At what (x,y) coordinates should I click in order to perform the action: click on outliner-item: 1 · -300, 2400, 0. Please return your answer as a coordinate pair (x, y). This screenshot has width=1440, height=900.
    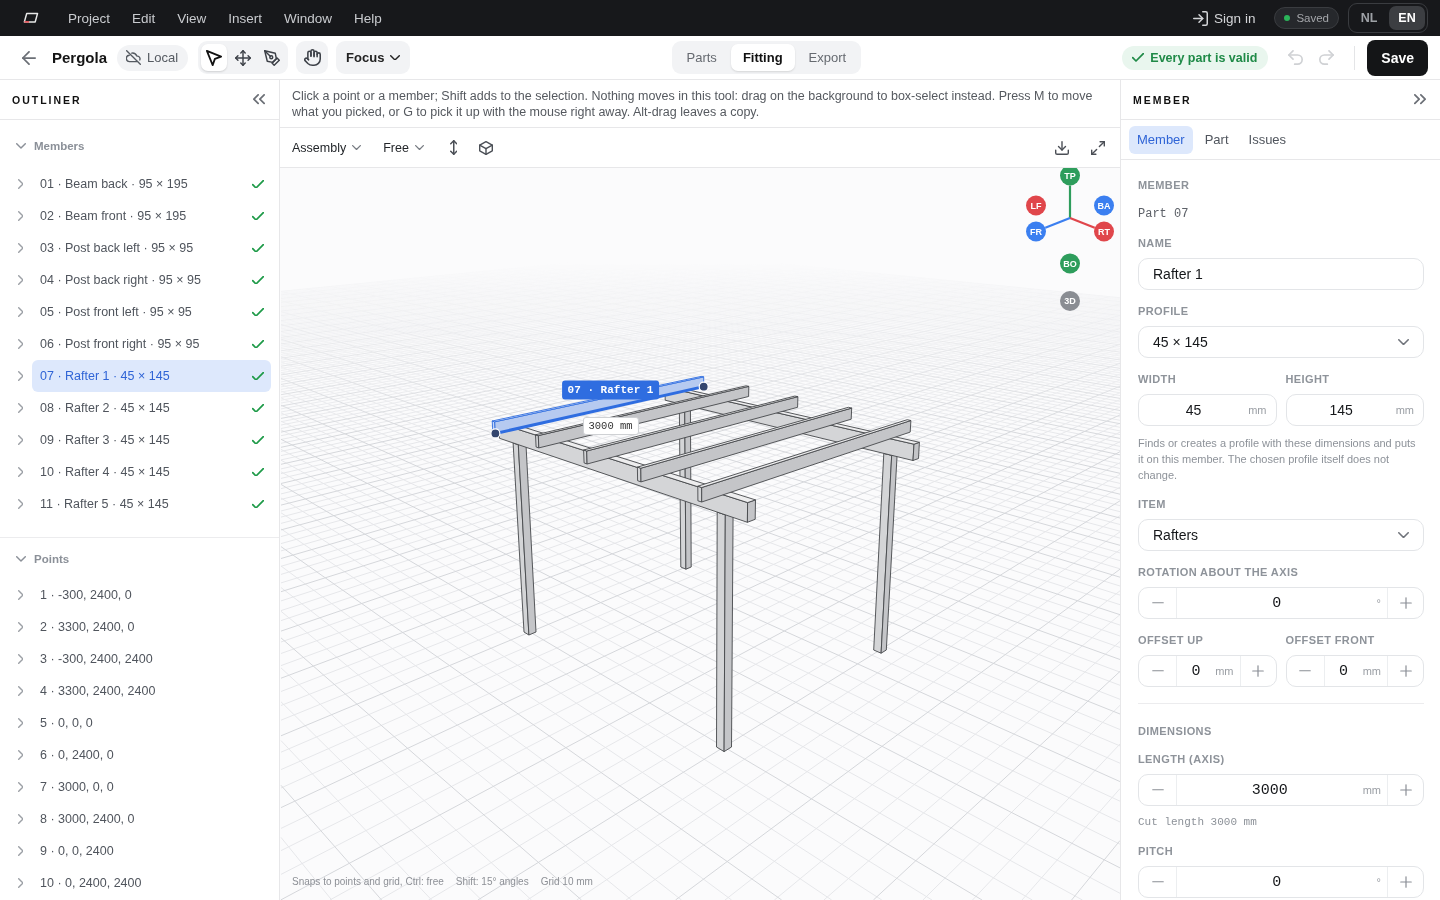
    Looking at the image, I should click on (151, 595).